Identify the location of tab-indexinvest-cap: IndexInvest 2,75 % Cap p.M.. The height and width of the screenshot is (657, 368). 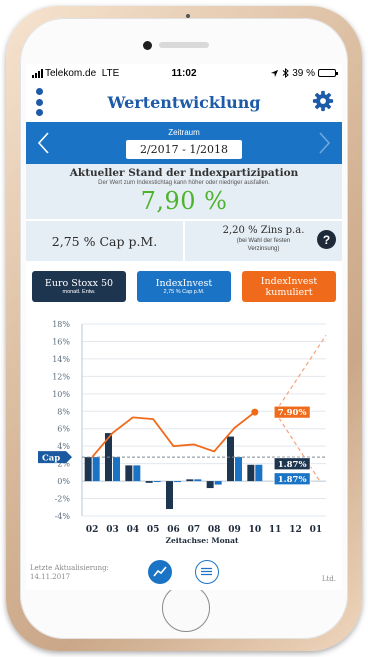
(184, 286).